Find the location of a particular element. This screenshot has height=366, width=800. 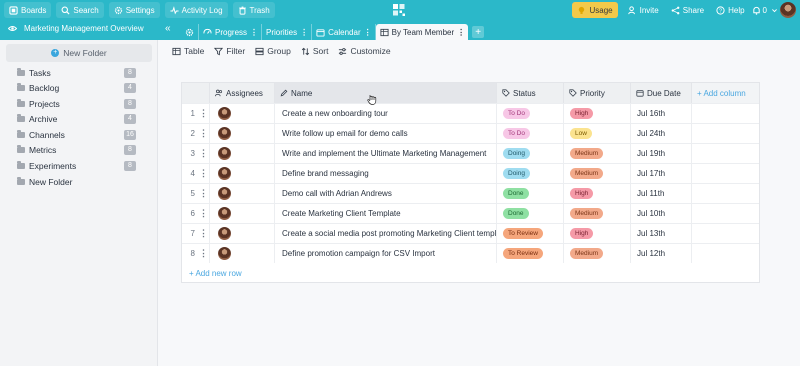

task-name-cell: Write follow up email for demo calls is located at coordinates (386, 133).